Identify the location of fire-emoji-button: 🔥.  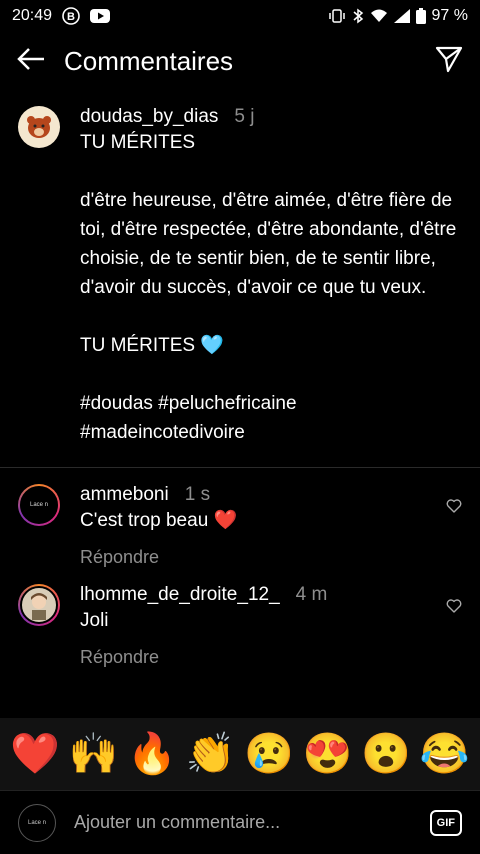
(152, 754).